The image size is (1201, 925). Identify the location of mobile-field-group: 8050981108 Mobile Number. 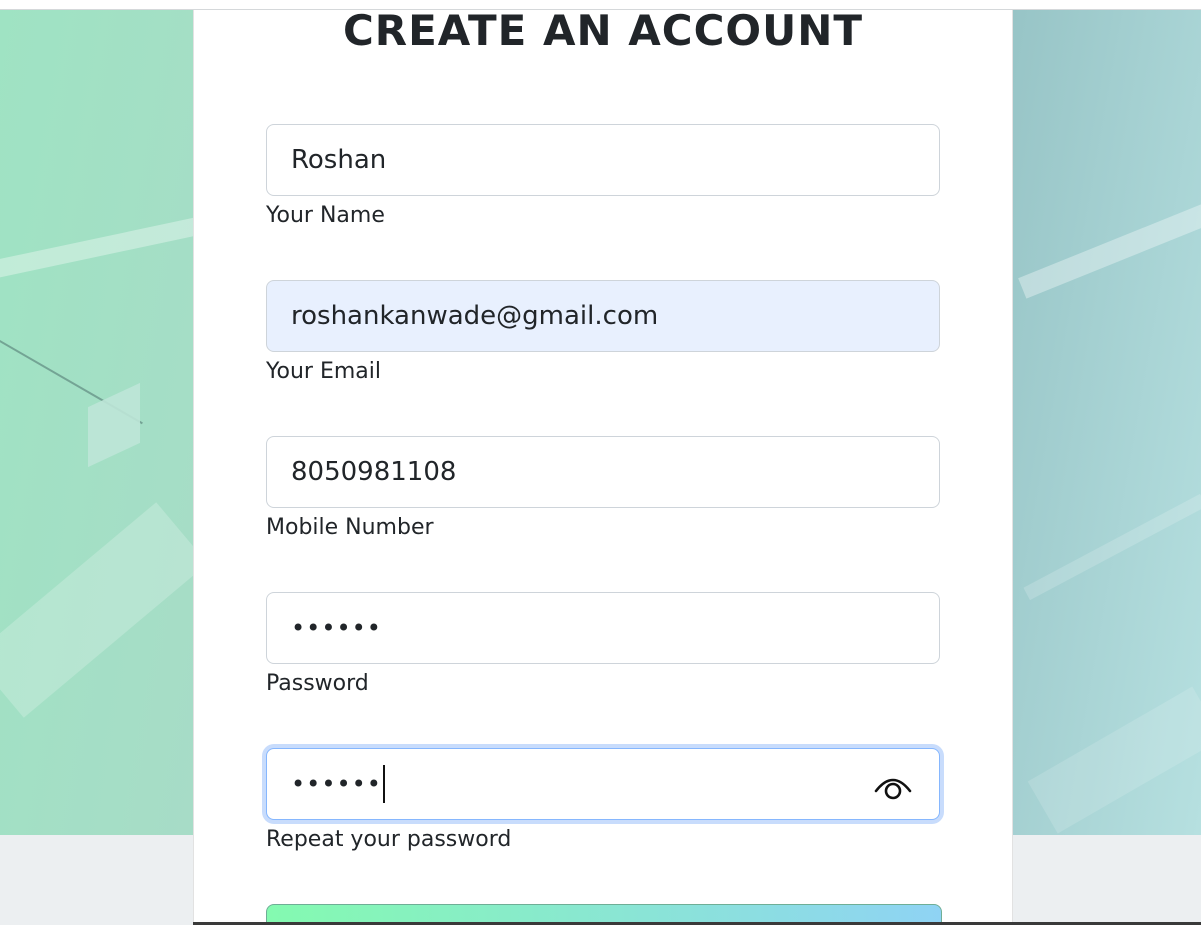
(603, 489).